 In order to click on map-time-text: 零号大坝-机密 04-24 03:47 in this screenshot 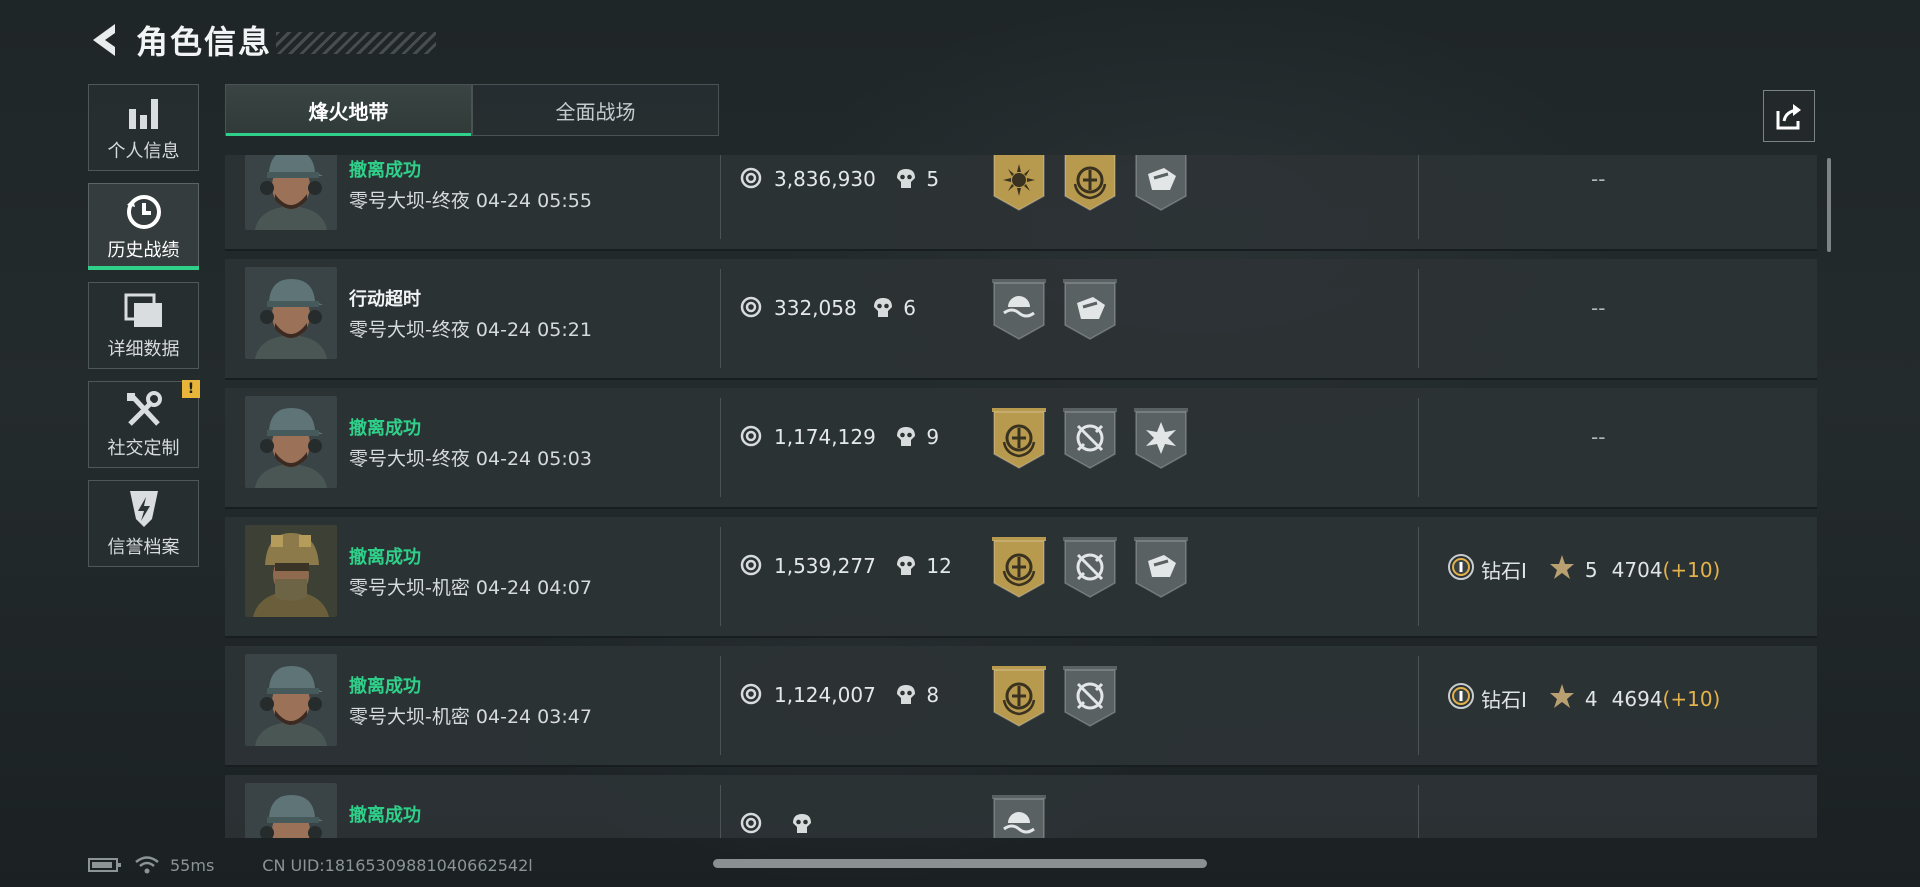, I will do `click(470, 715)`.